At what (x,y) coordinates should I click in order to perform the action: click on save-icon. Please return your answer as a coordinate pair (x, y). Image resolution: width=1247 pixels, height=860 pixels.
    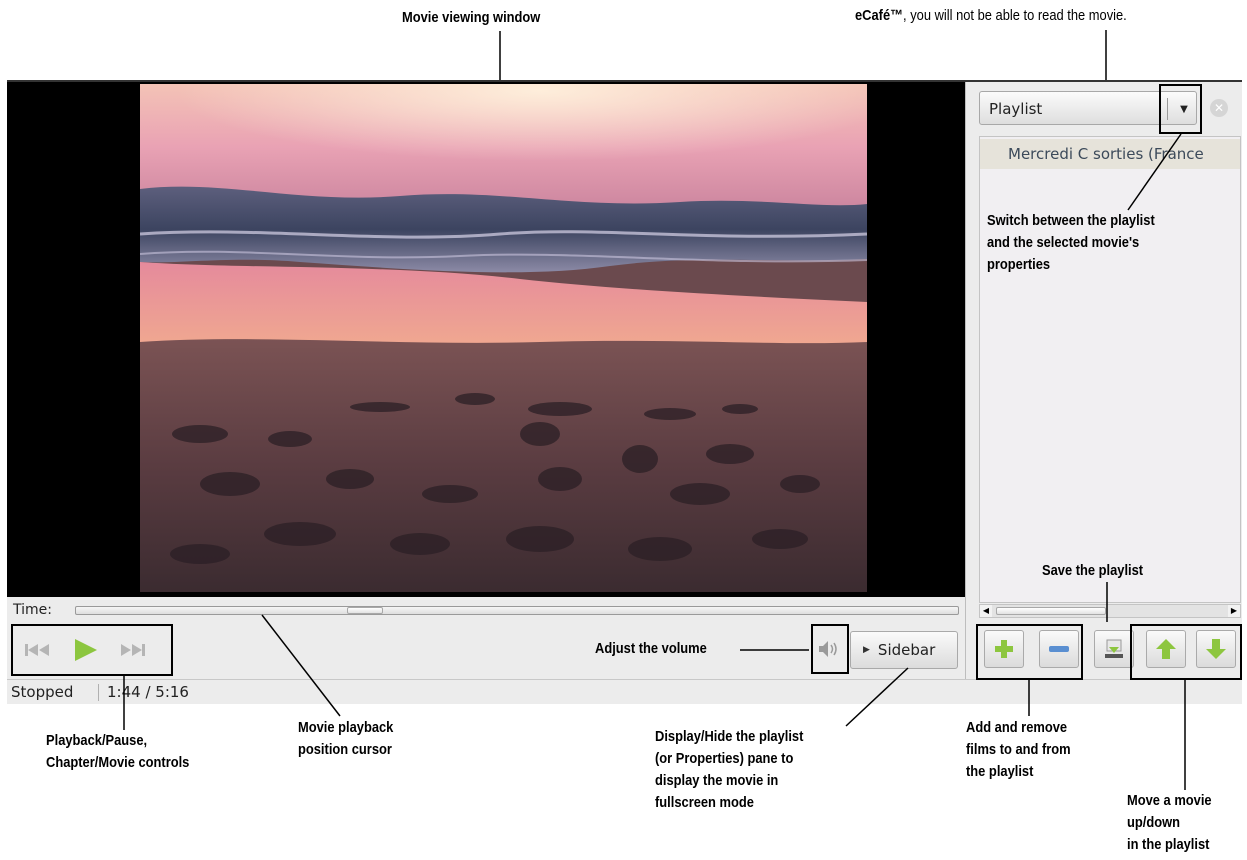
    Looking at the image, I should click on (1114, 648).